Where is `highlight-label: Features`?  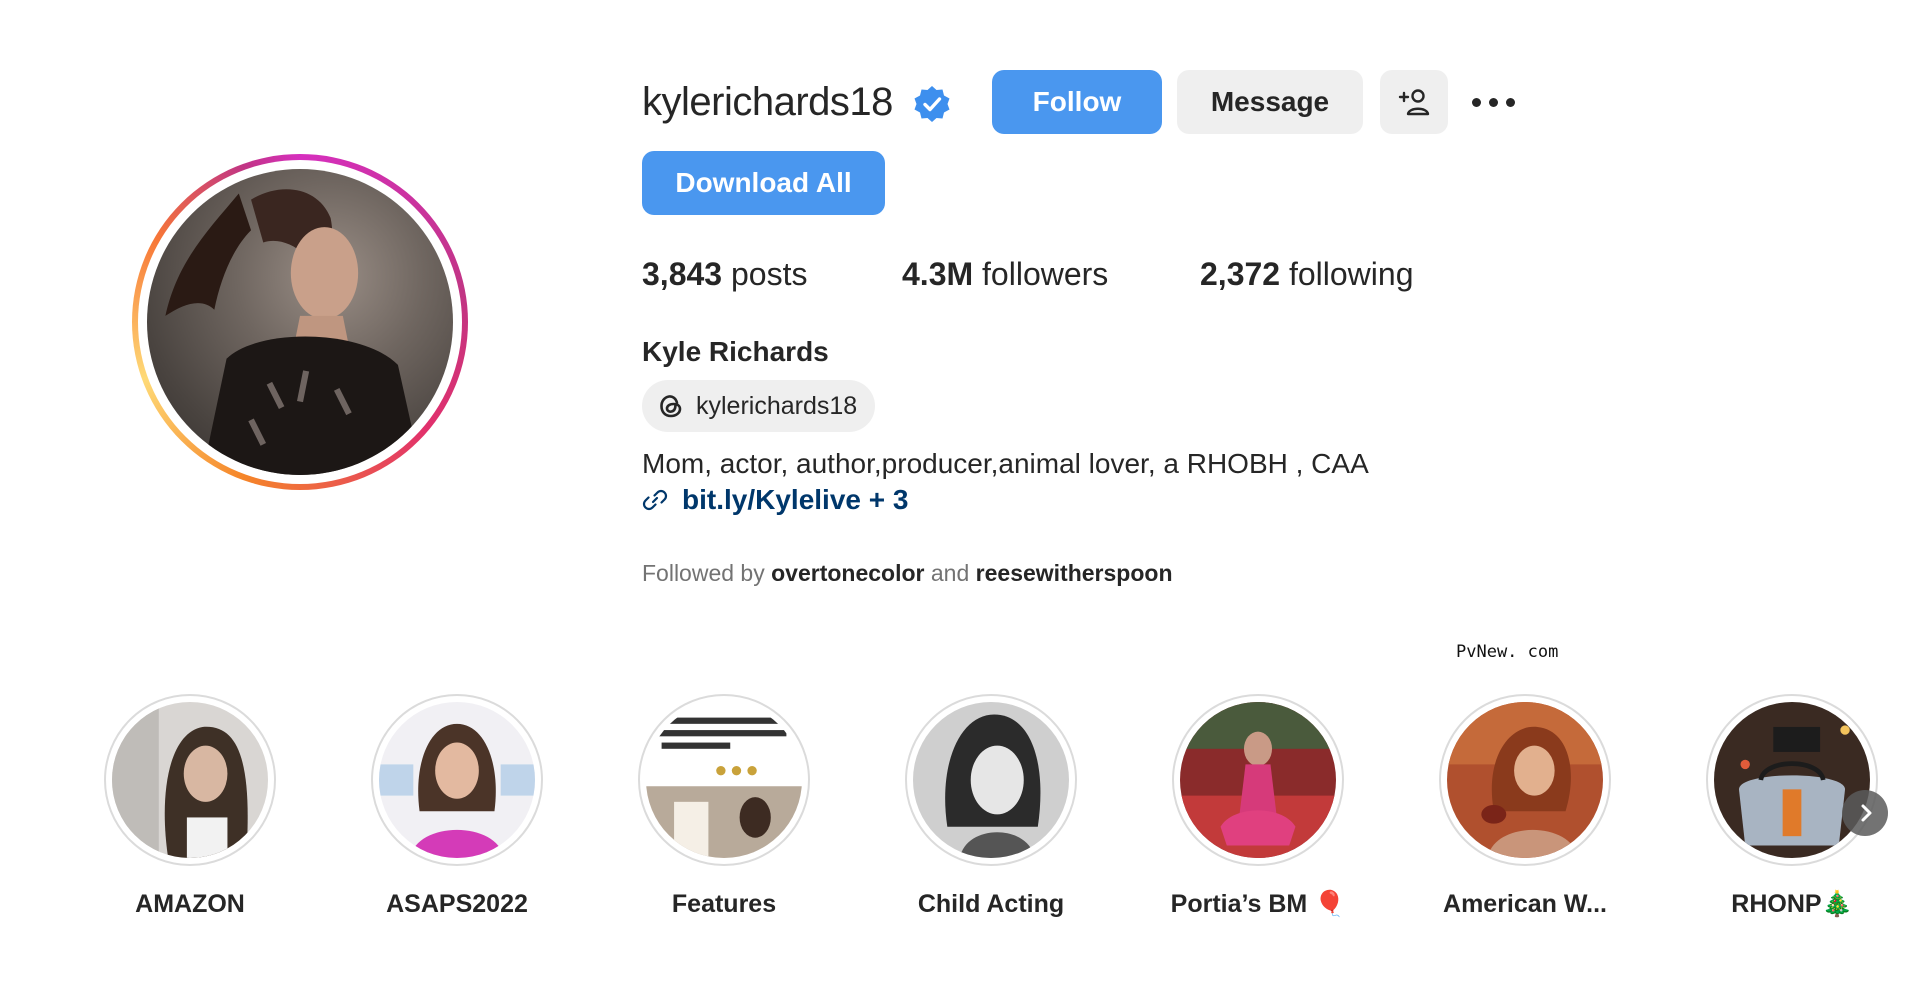 highlight-label: Features is located at coordinates (724, 904).